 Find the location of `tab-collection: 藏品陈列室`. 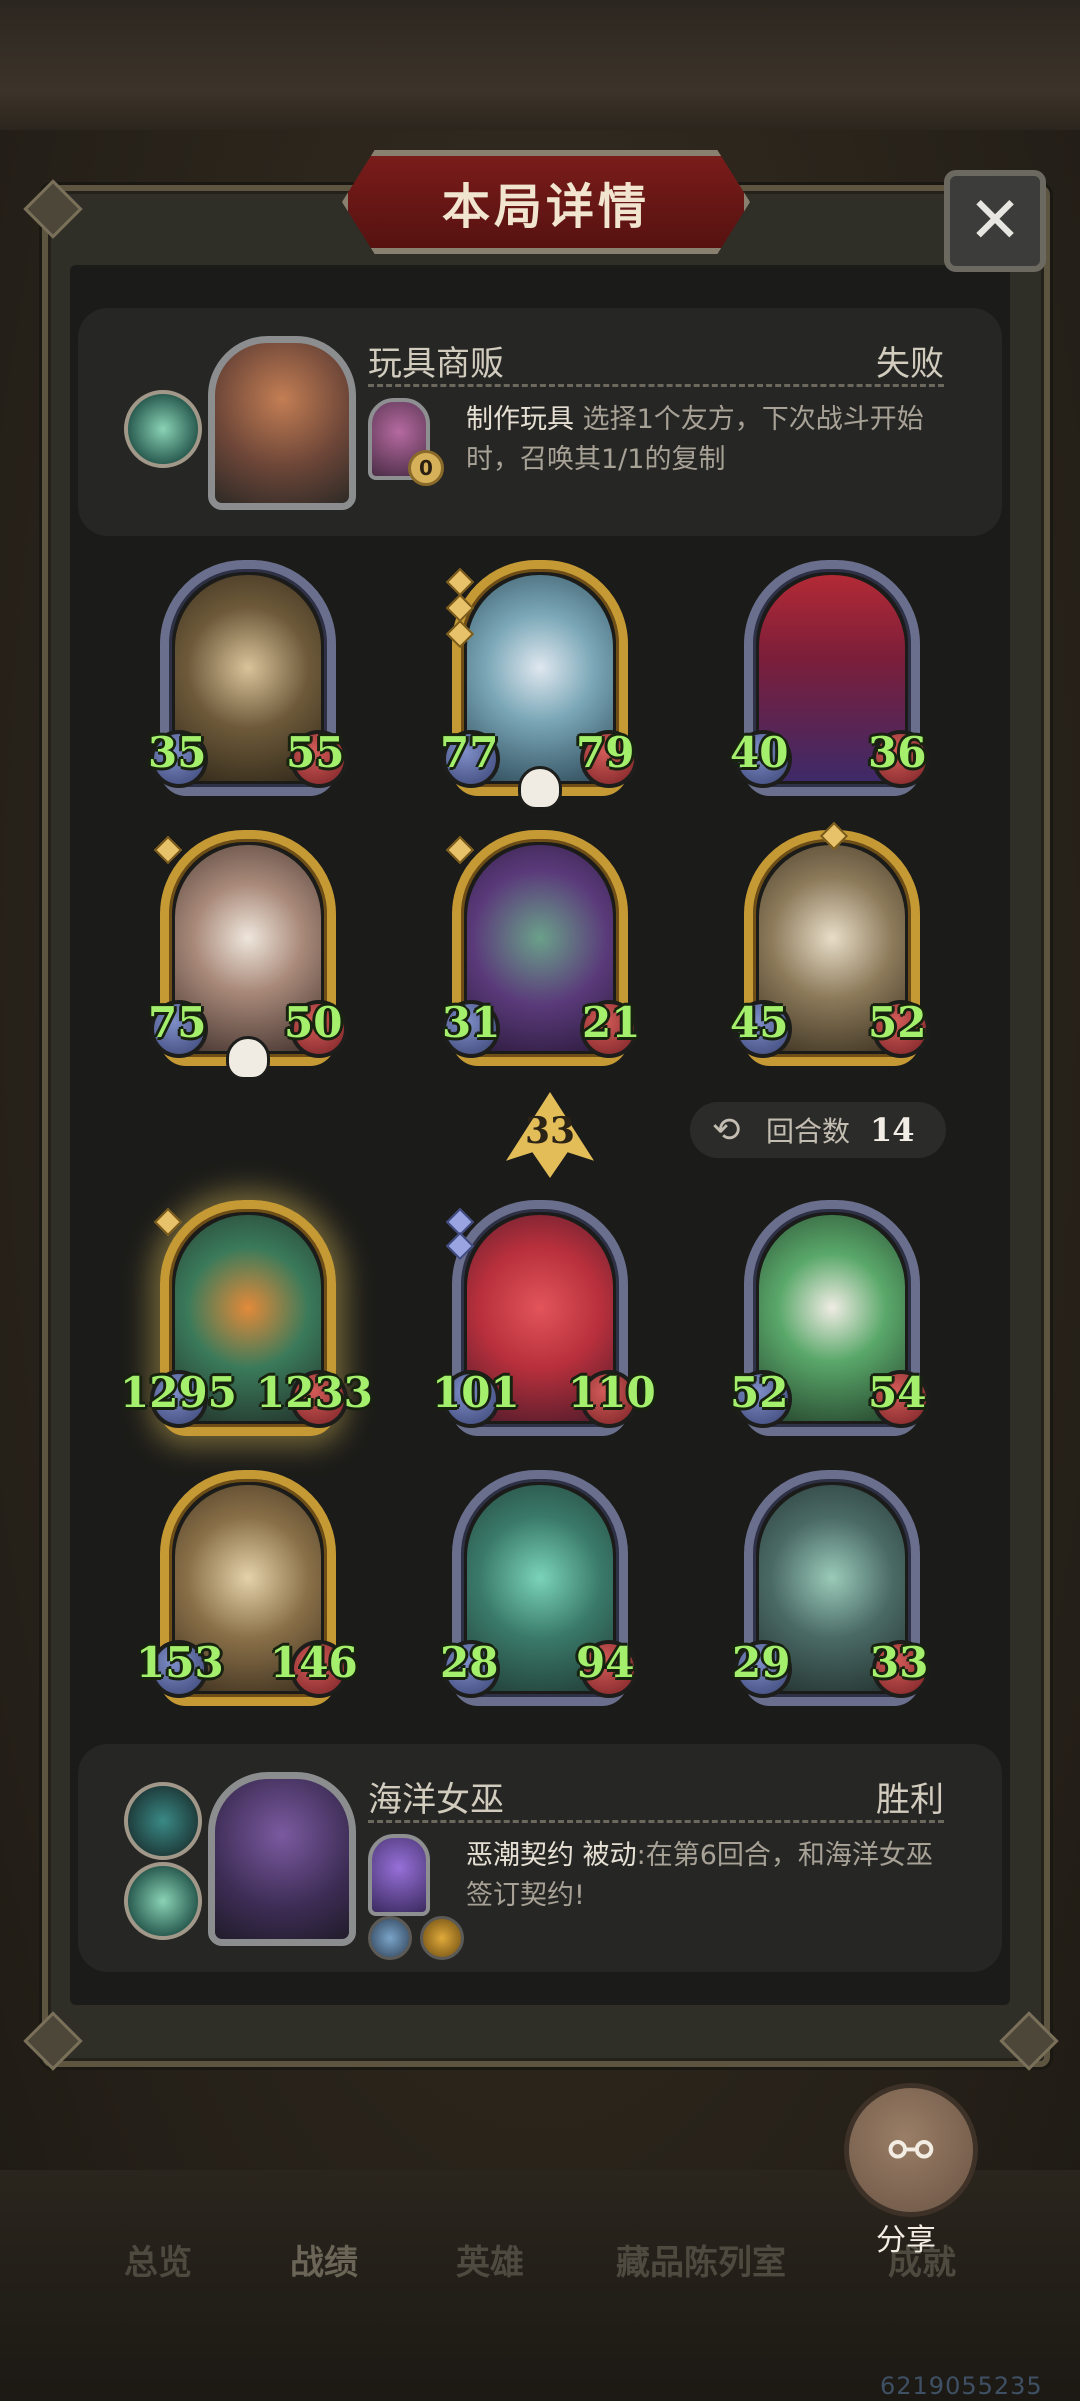

tab-collection: 藏品陈列室 is located at coordinates (701, 2259).